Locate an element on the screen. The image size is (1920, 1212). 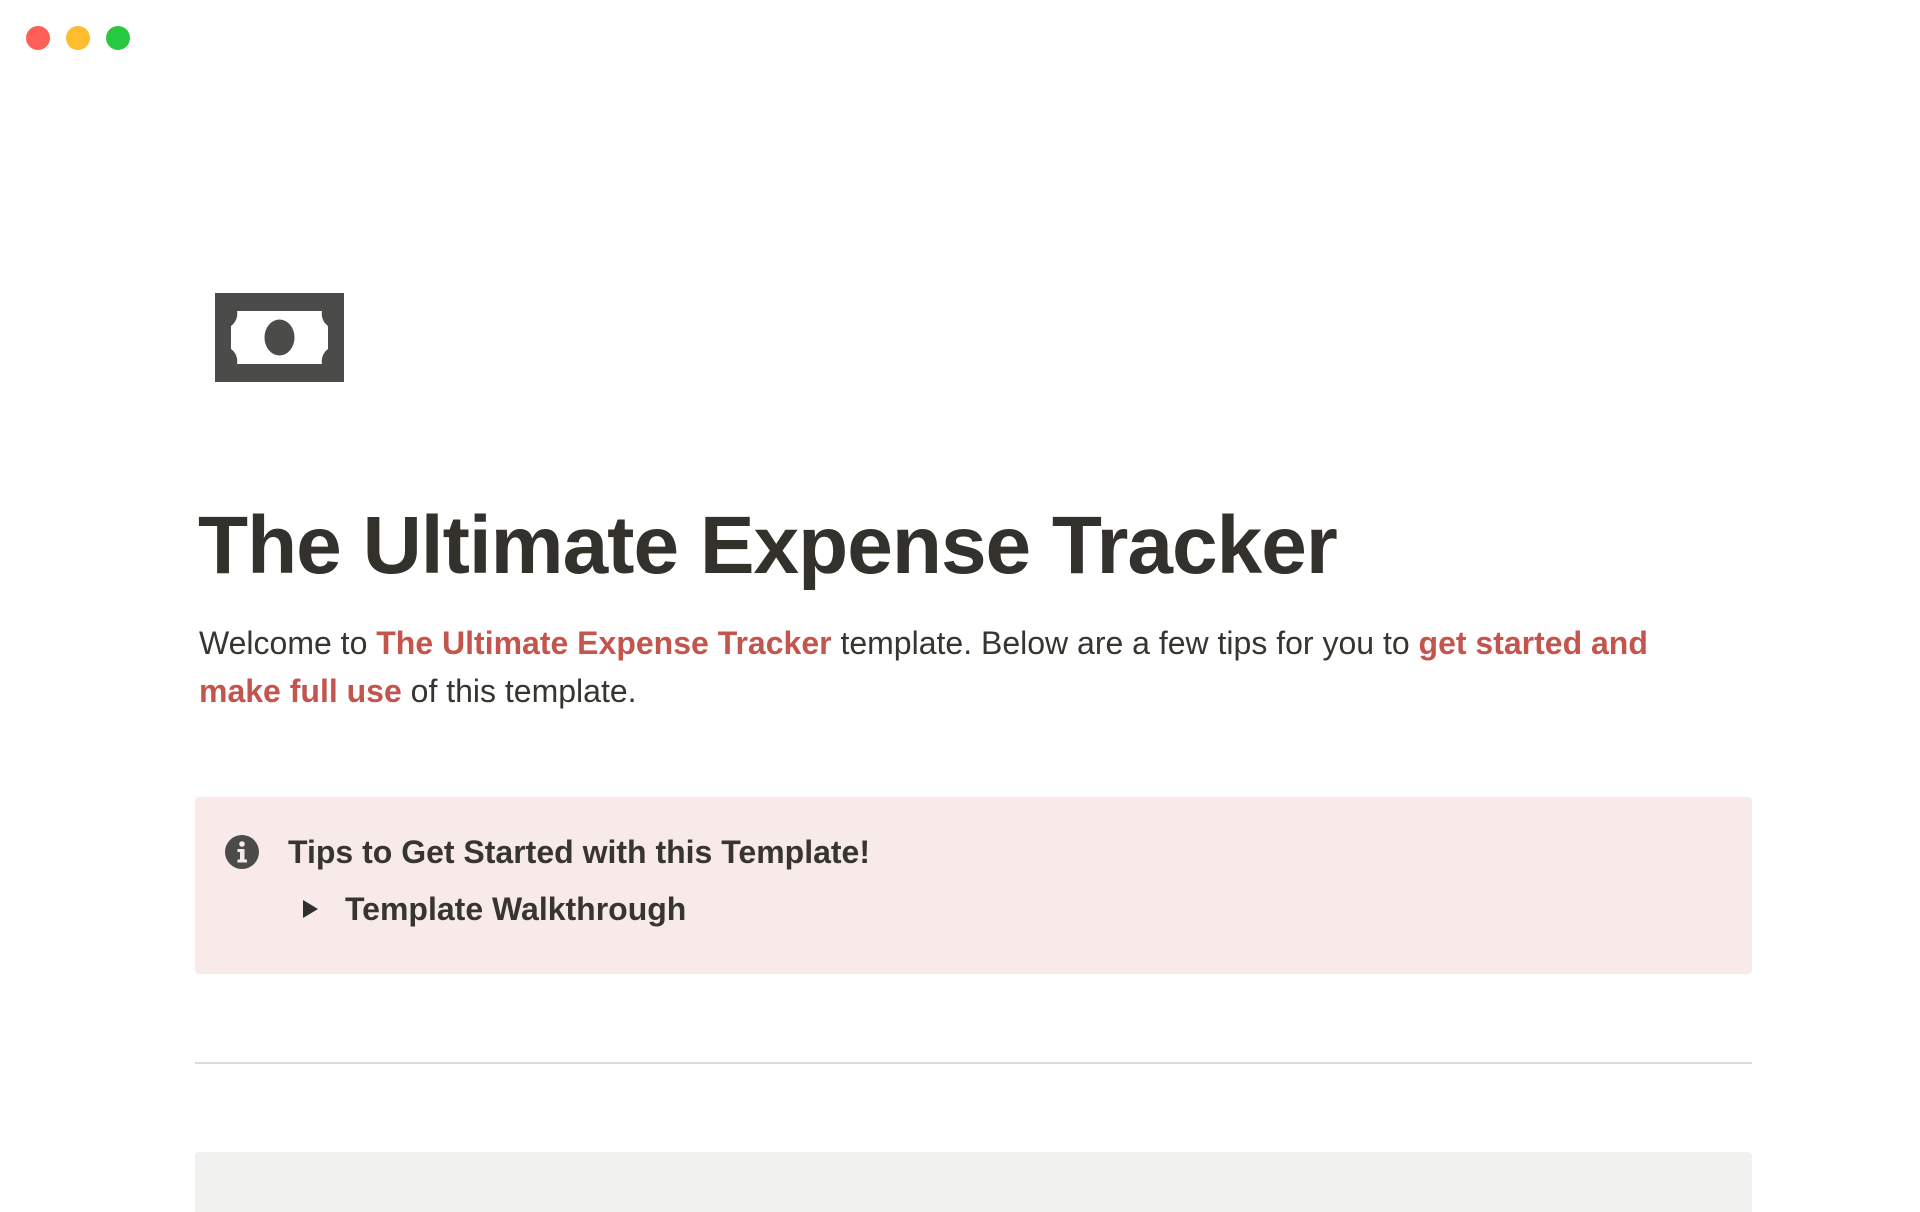
zoom-window-button is located at coordinates (118, 38).